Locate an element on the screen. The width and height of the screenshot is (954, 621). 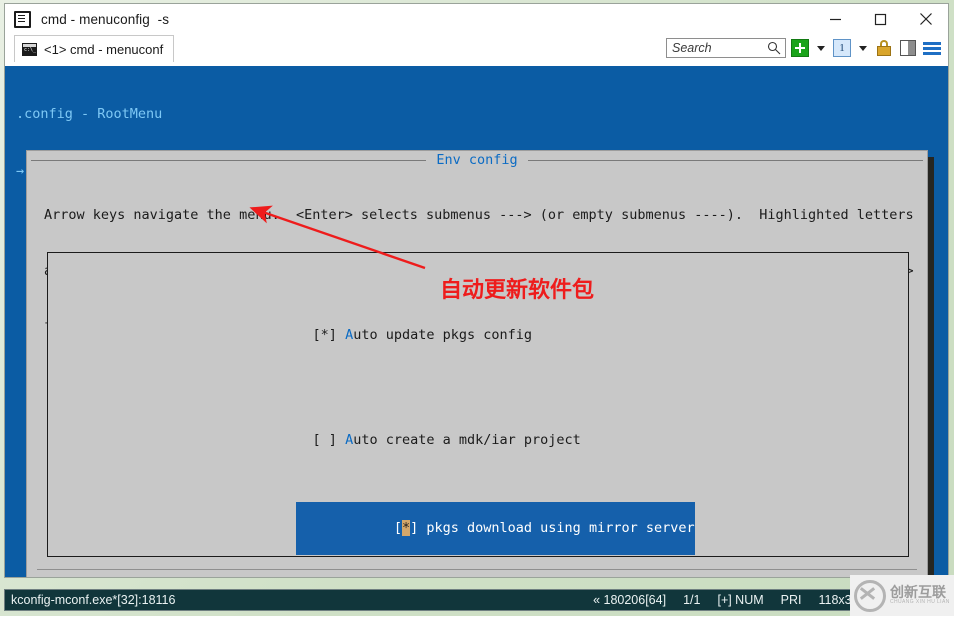
menu-item-label: kgs download using mirror server is located at coordinates (565, 528).